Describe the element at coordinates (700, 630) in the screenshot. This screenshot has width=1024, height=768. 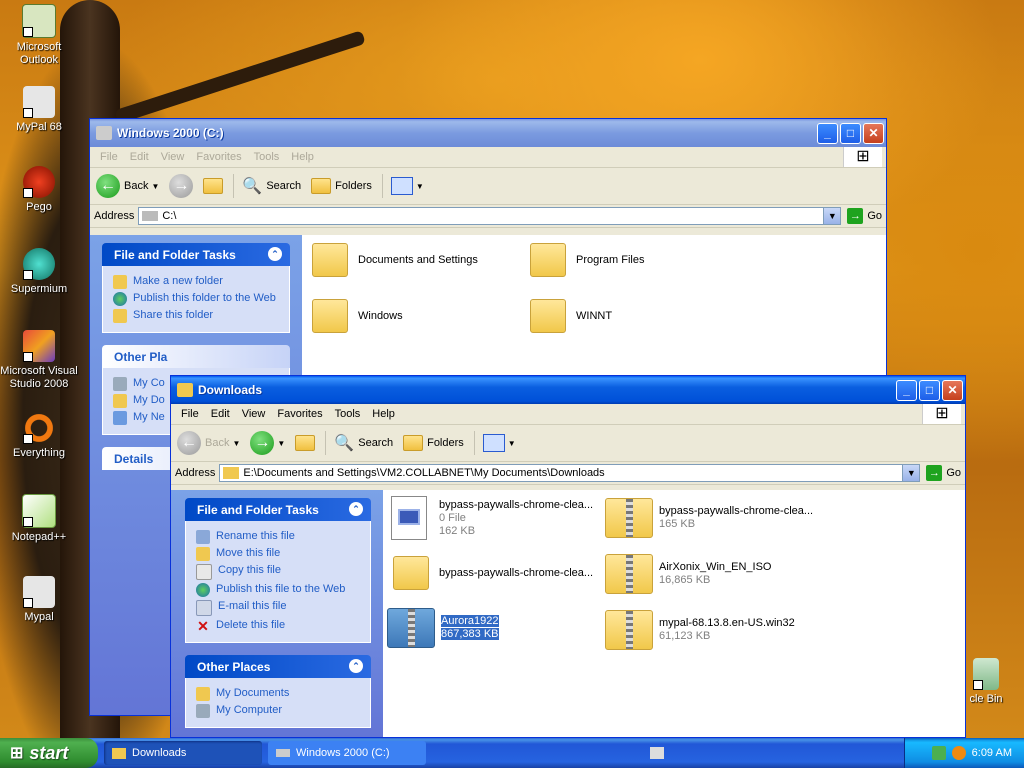
I see `file-item: mypal-68.13.8.en-US.win32 61,123 KB` at that location.